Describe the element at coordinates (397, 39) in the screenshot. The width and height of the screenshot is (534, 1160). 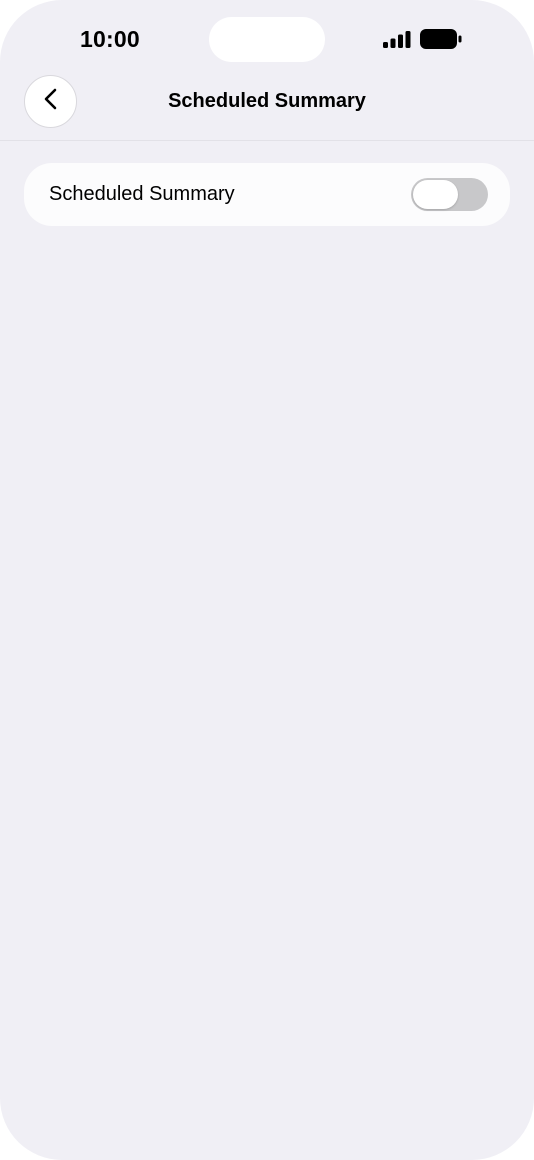
I see `cellular-signal-icon` at that location.